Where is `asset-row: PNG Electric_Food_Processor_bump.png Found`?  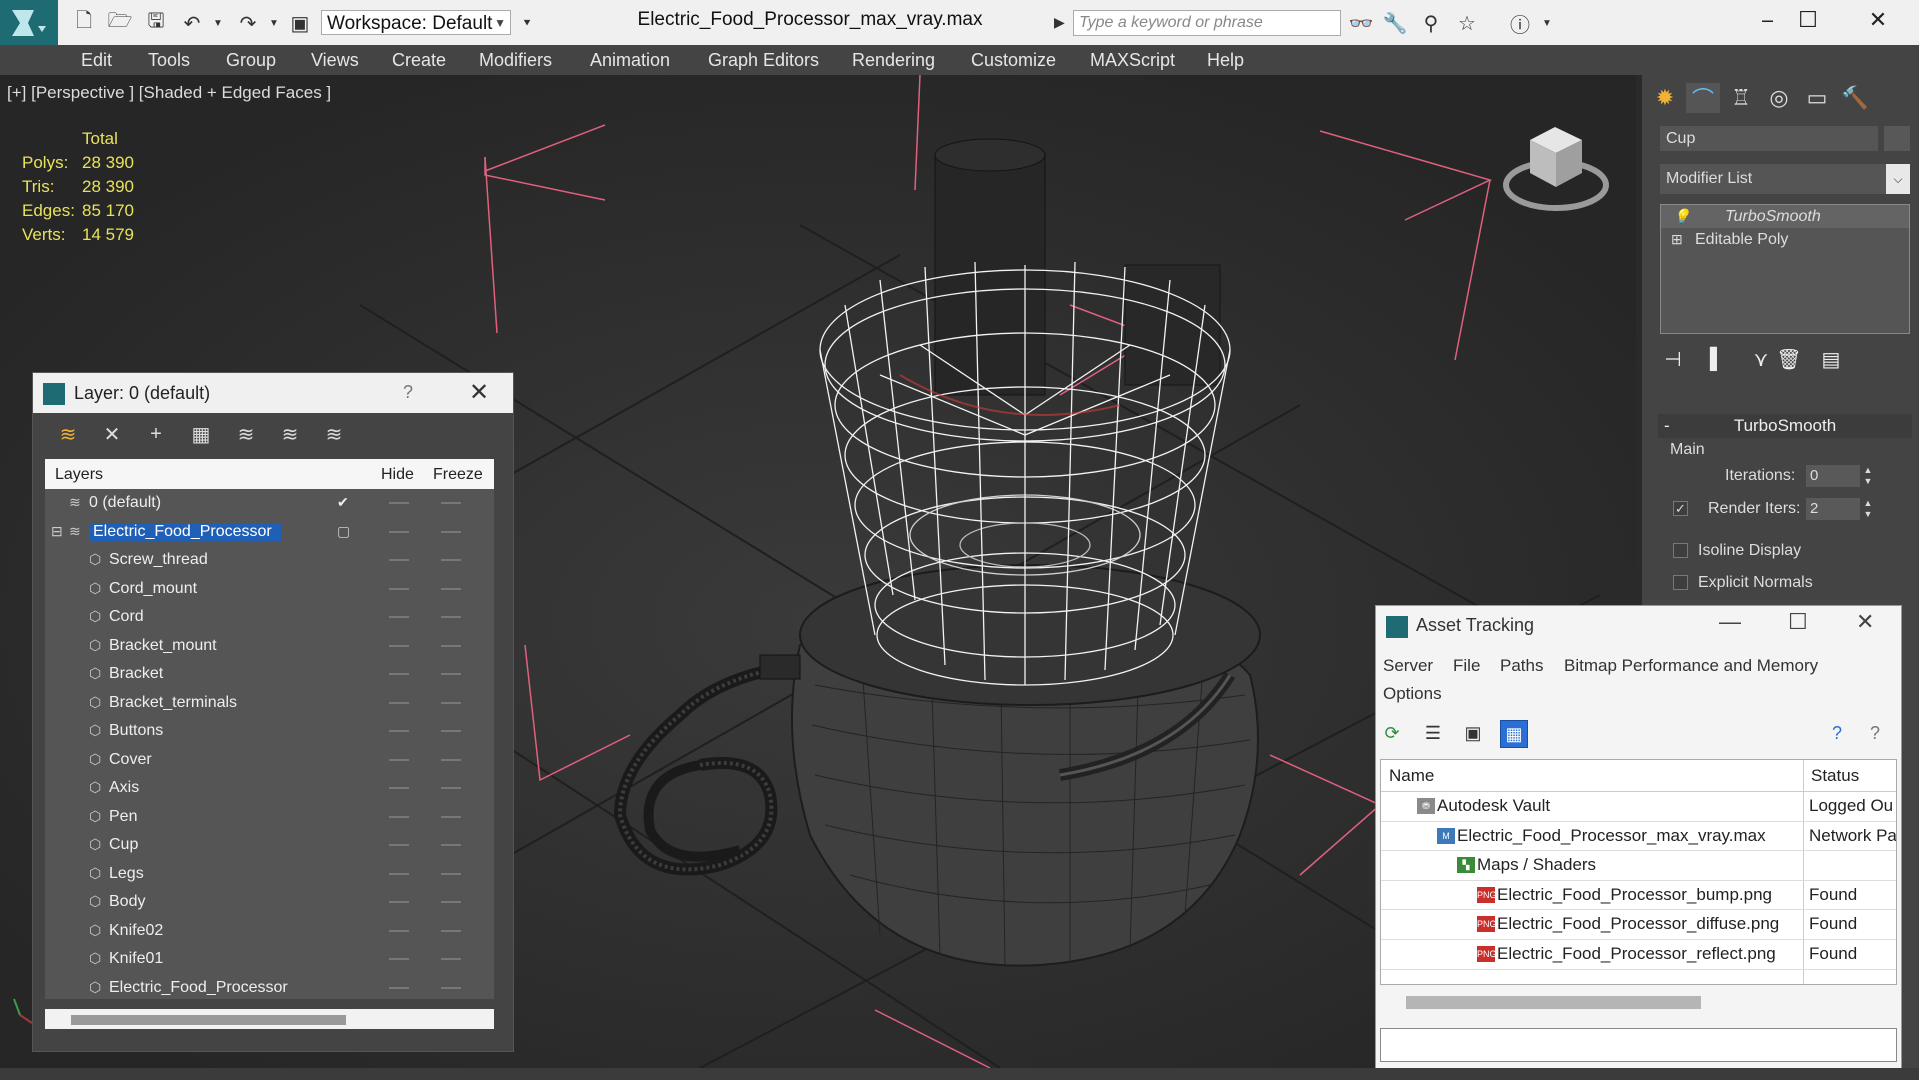 asset-row: PNG Electric_Food_Processor_bump.png Found is located at coordinates (1638, 896).